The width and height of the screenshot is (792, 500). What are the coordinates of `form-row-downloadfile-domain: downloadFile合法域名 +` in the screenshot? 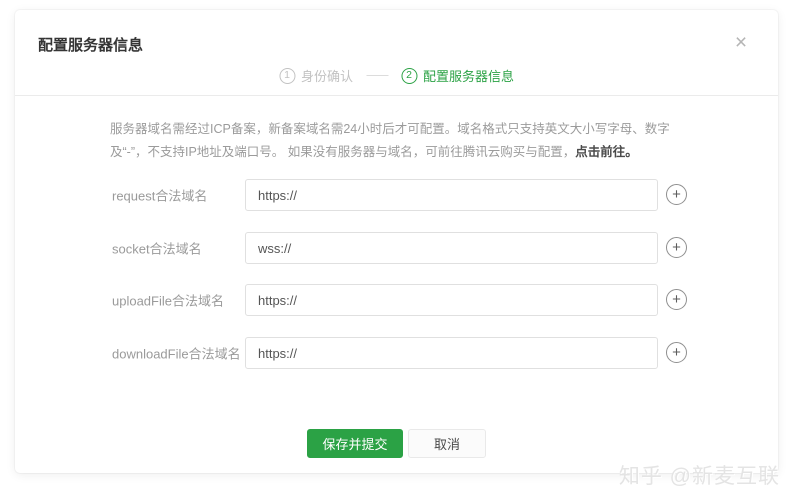 It's located at (396, 353).